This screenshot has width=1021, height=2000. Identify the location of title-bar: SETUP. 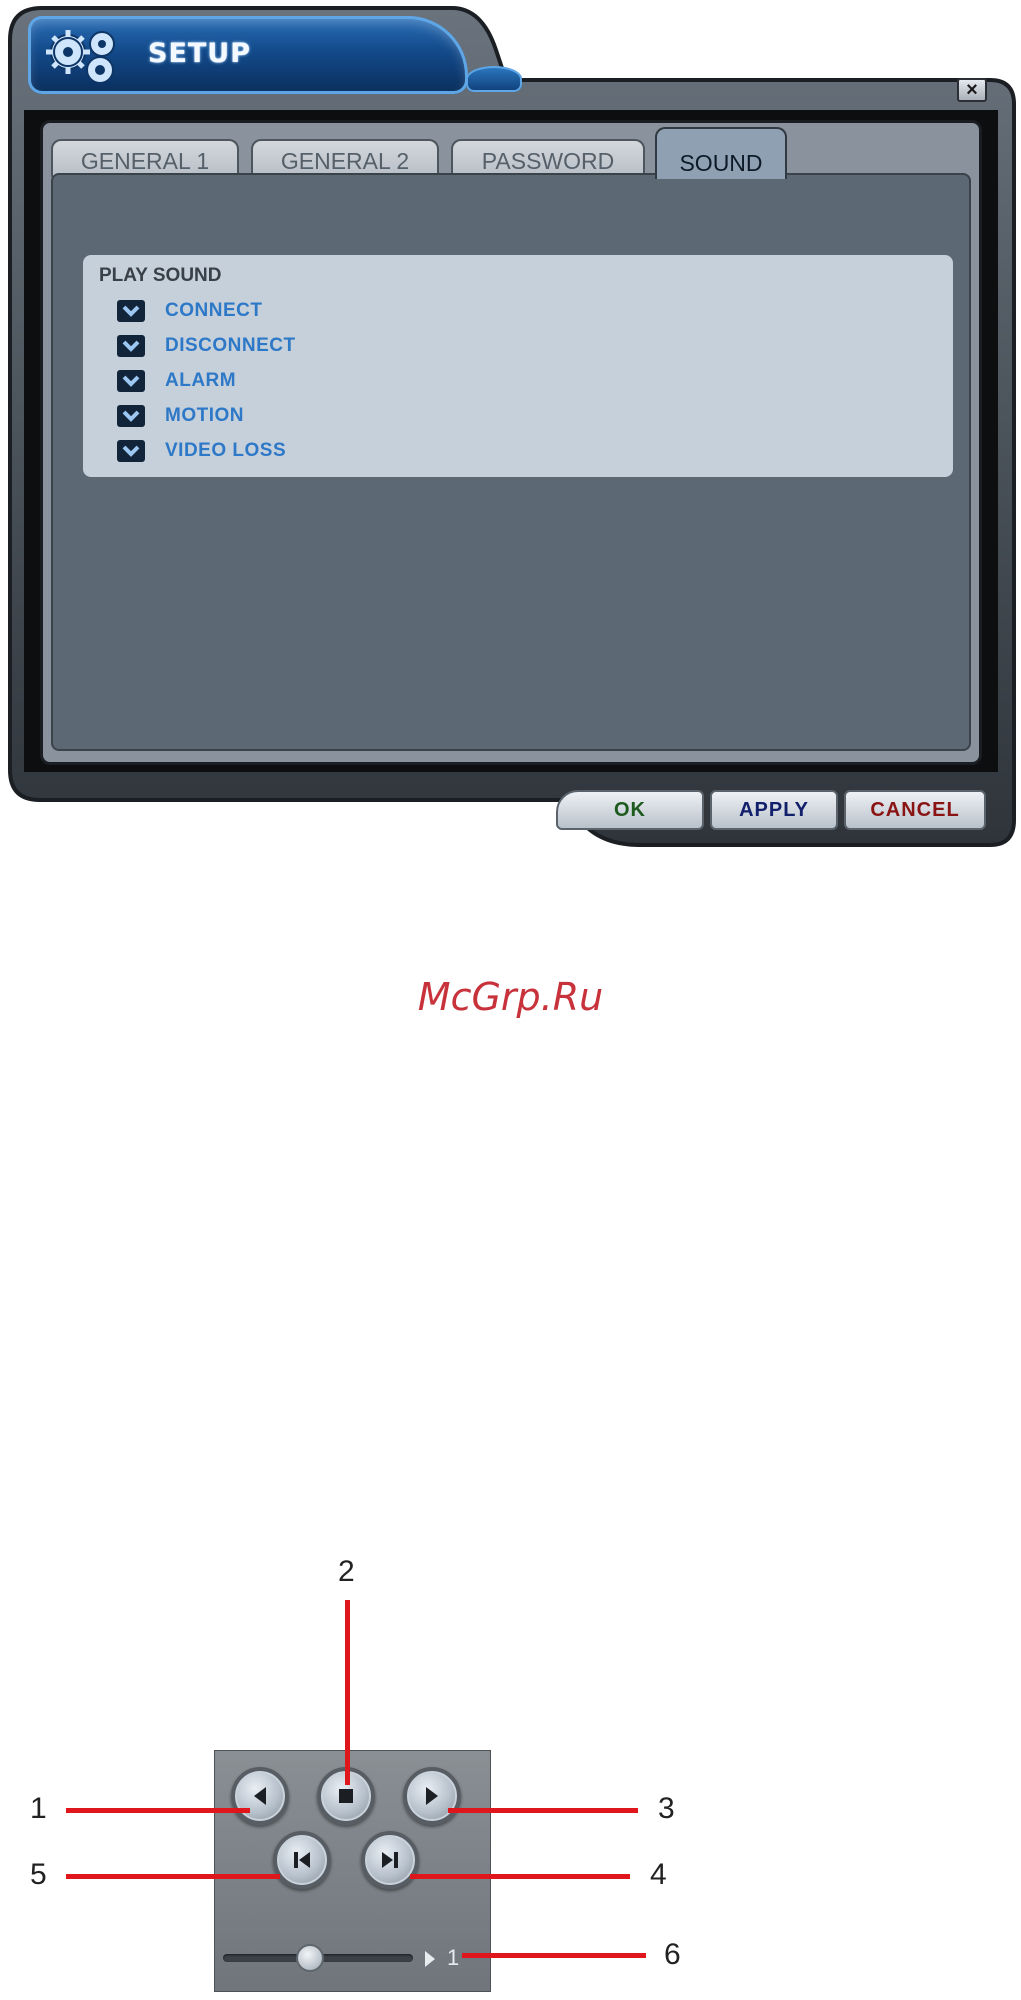
(248, 55).